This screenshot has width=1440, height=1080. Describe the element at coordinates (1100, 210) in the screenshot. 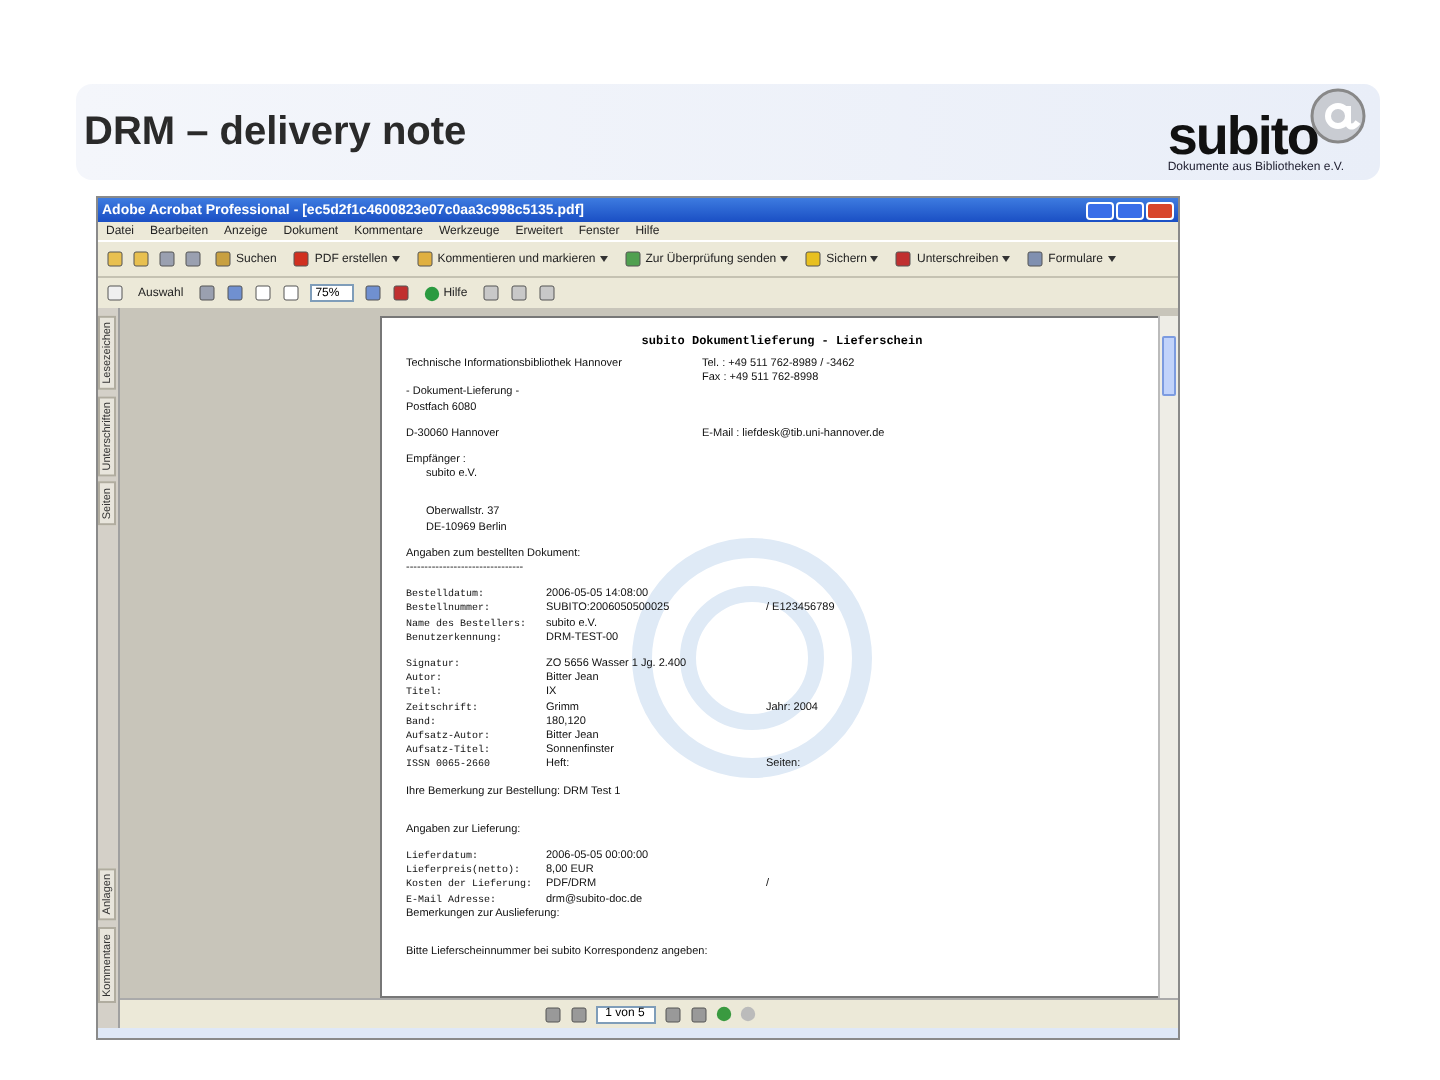

I see `minimize-button` at that location.